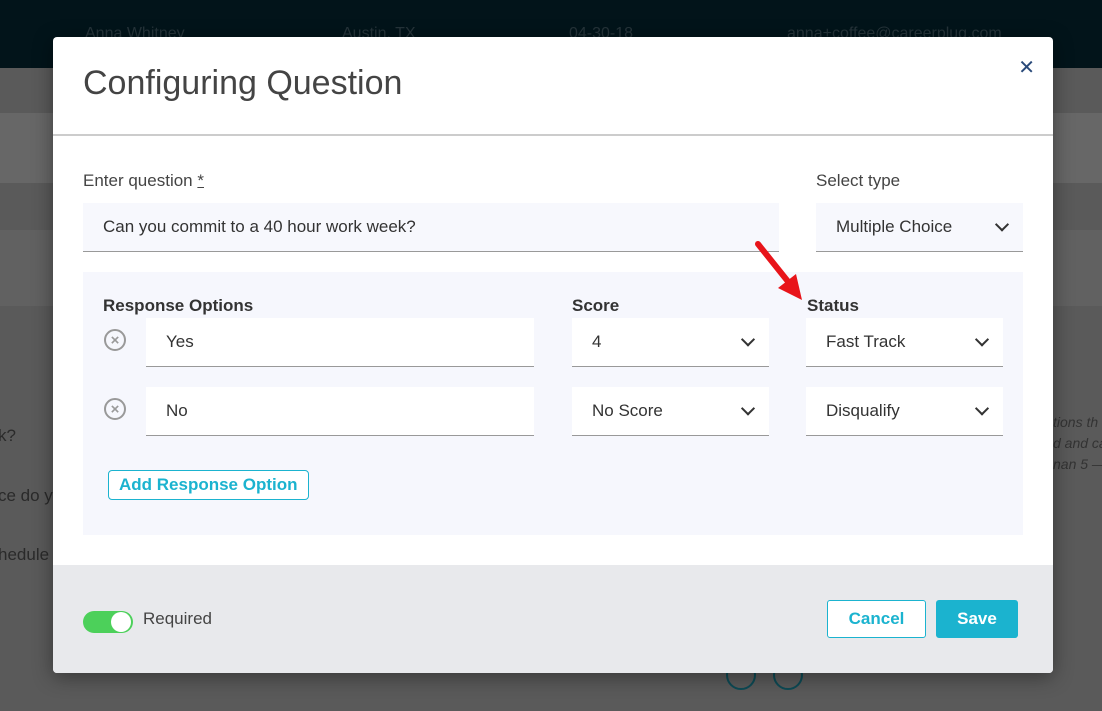 The width and height of the screenshot is (1102, 711). Describe the element at coordinates (1077, 464) in the screenshot. I see `bg-text: nan 5 —` at that location.